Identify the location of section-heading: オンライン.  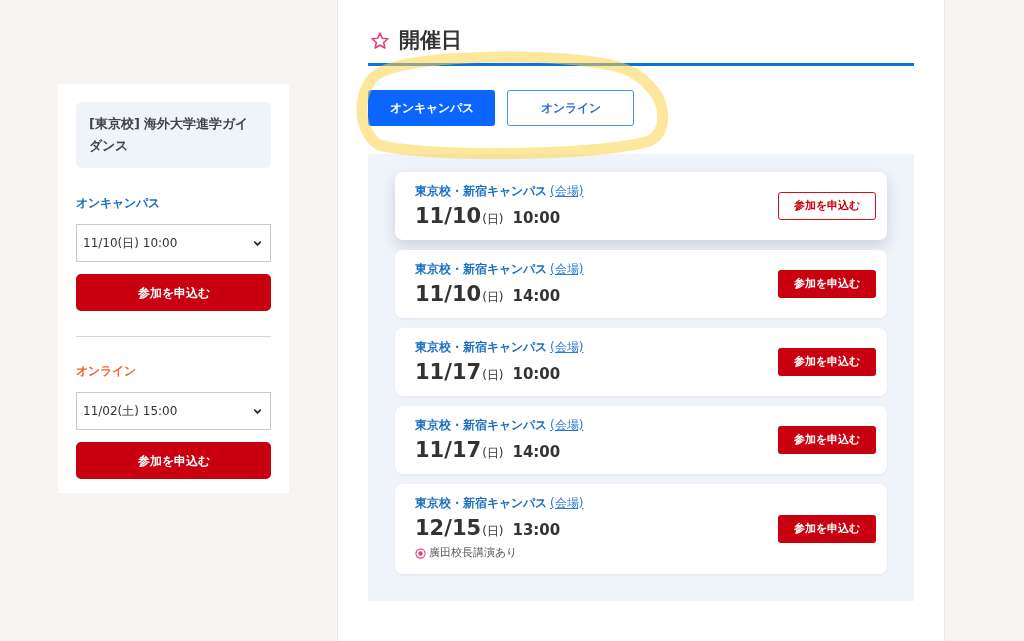
(106, 371).